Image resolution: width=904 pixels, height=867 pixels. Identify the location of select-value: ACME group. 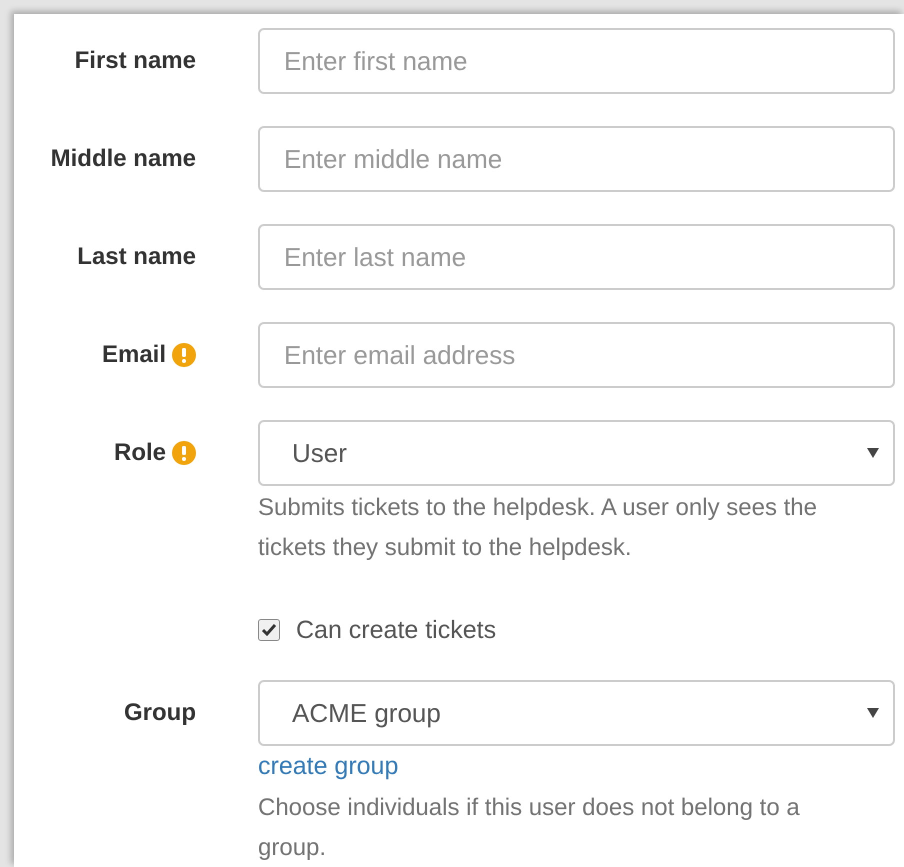
(366, 713).